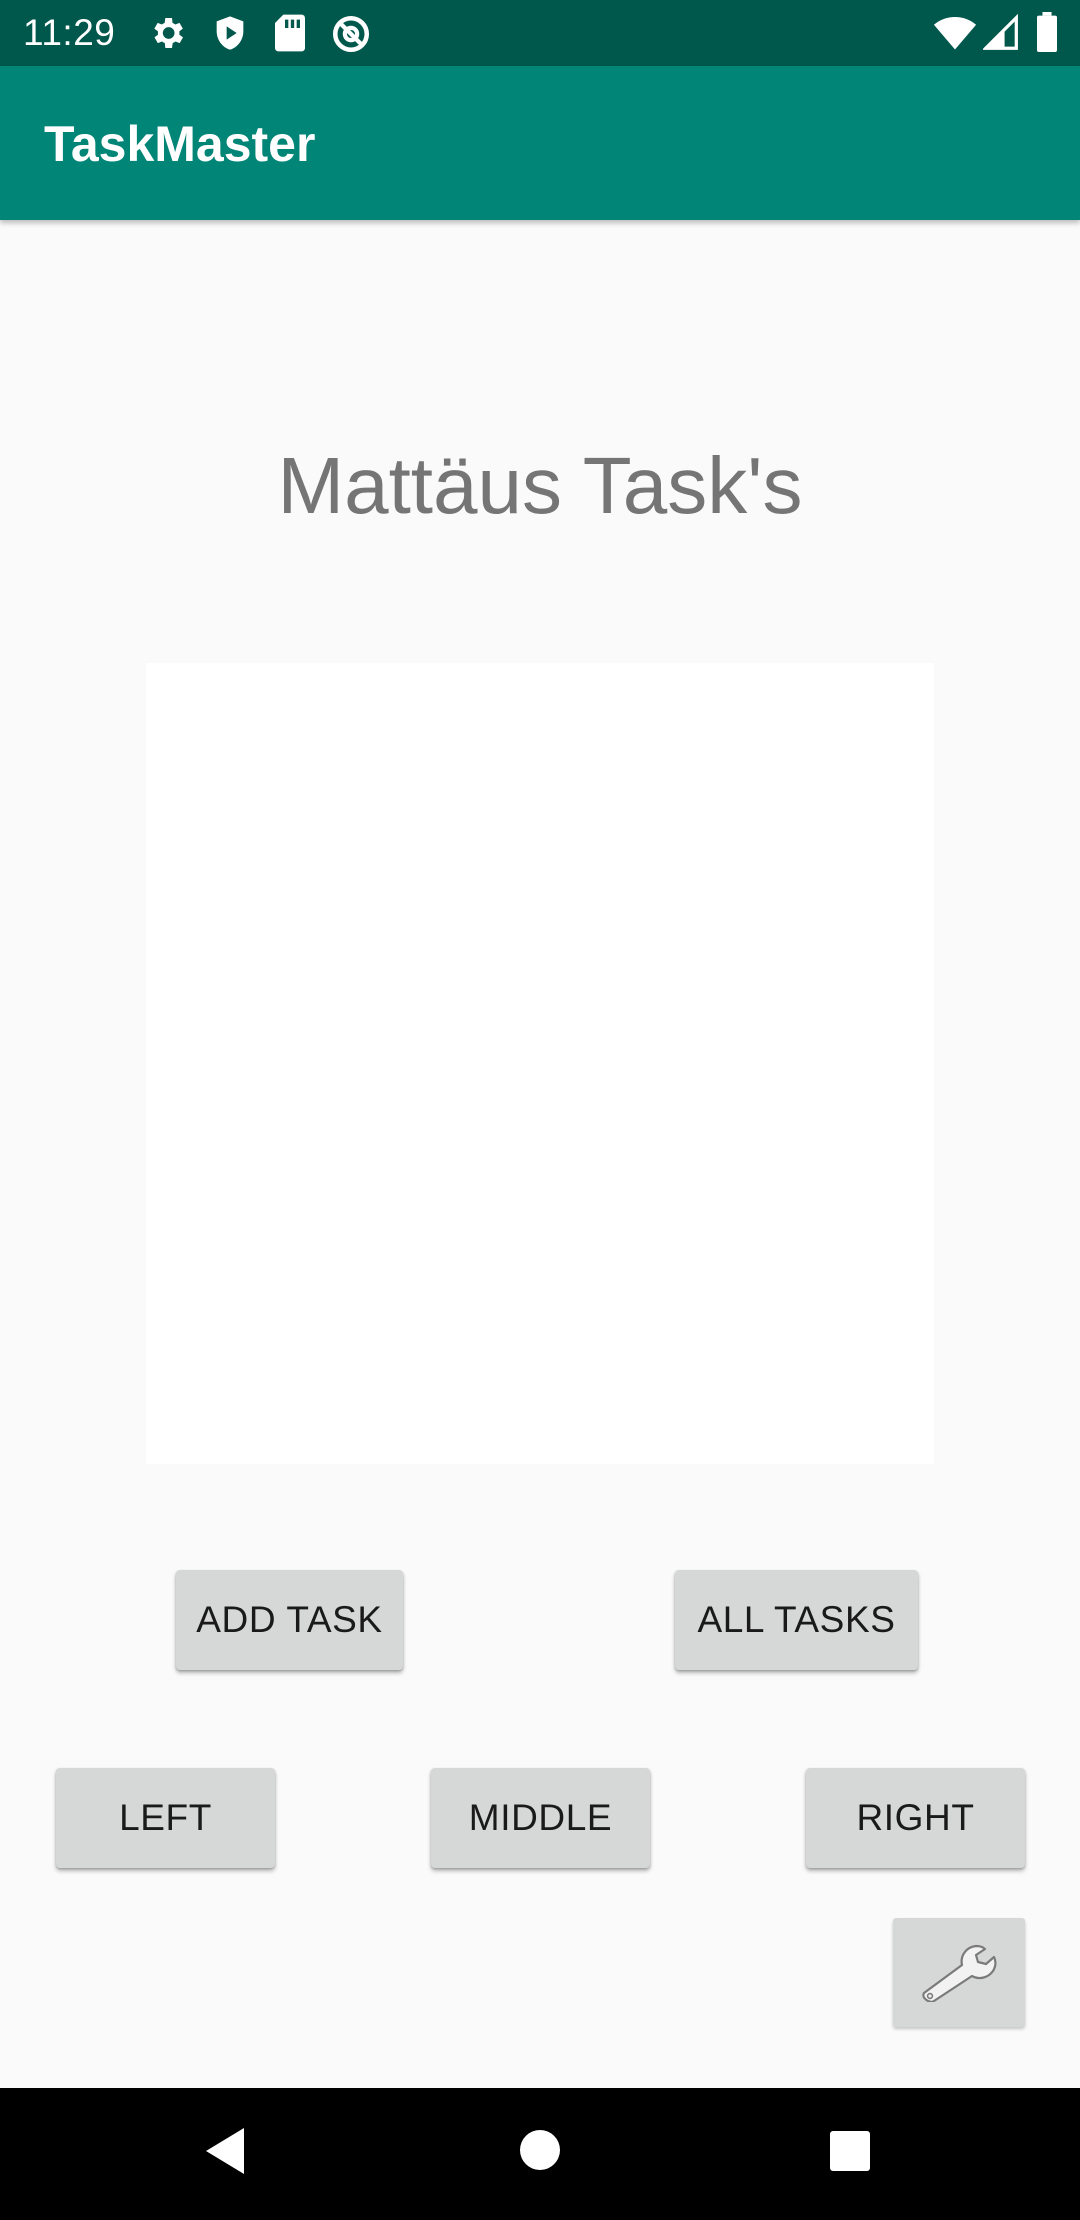  I want to click on wifi-icon, so click(955, 35).